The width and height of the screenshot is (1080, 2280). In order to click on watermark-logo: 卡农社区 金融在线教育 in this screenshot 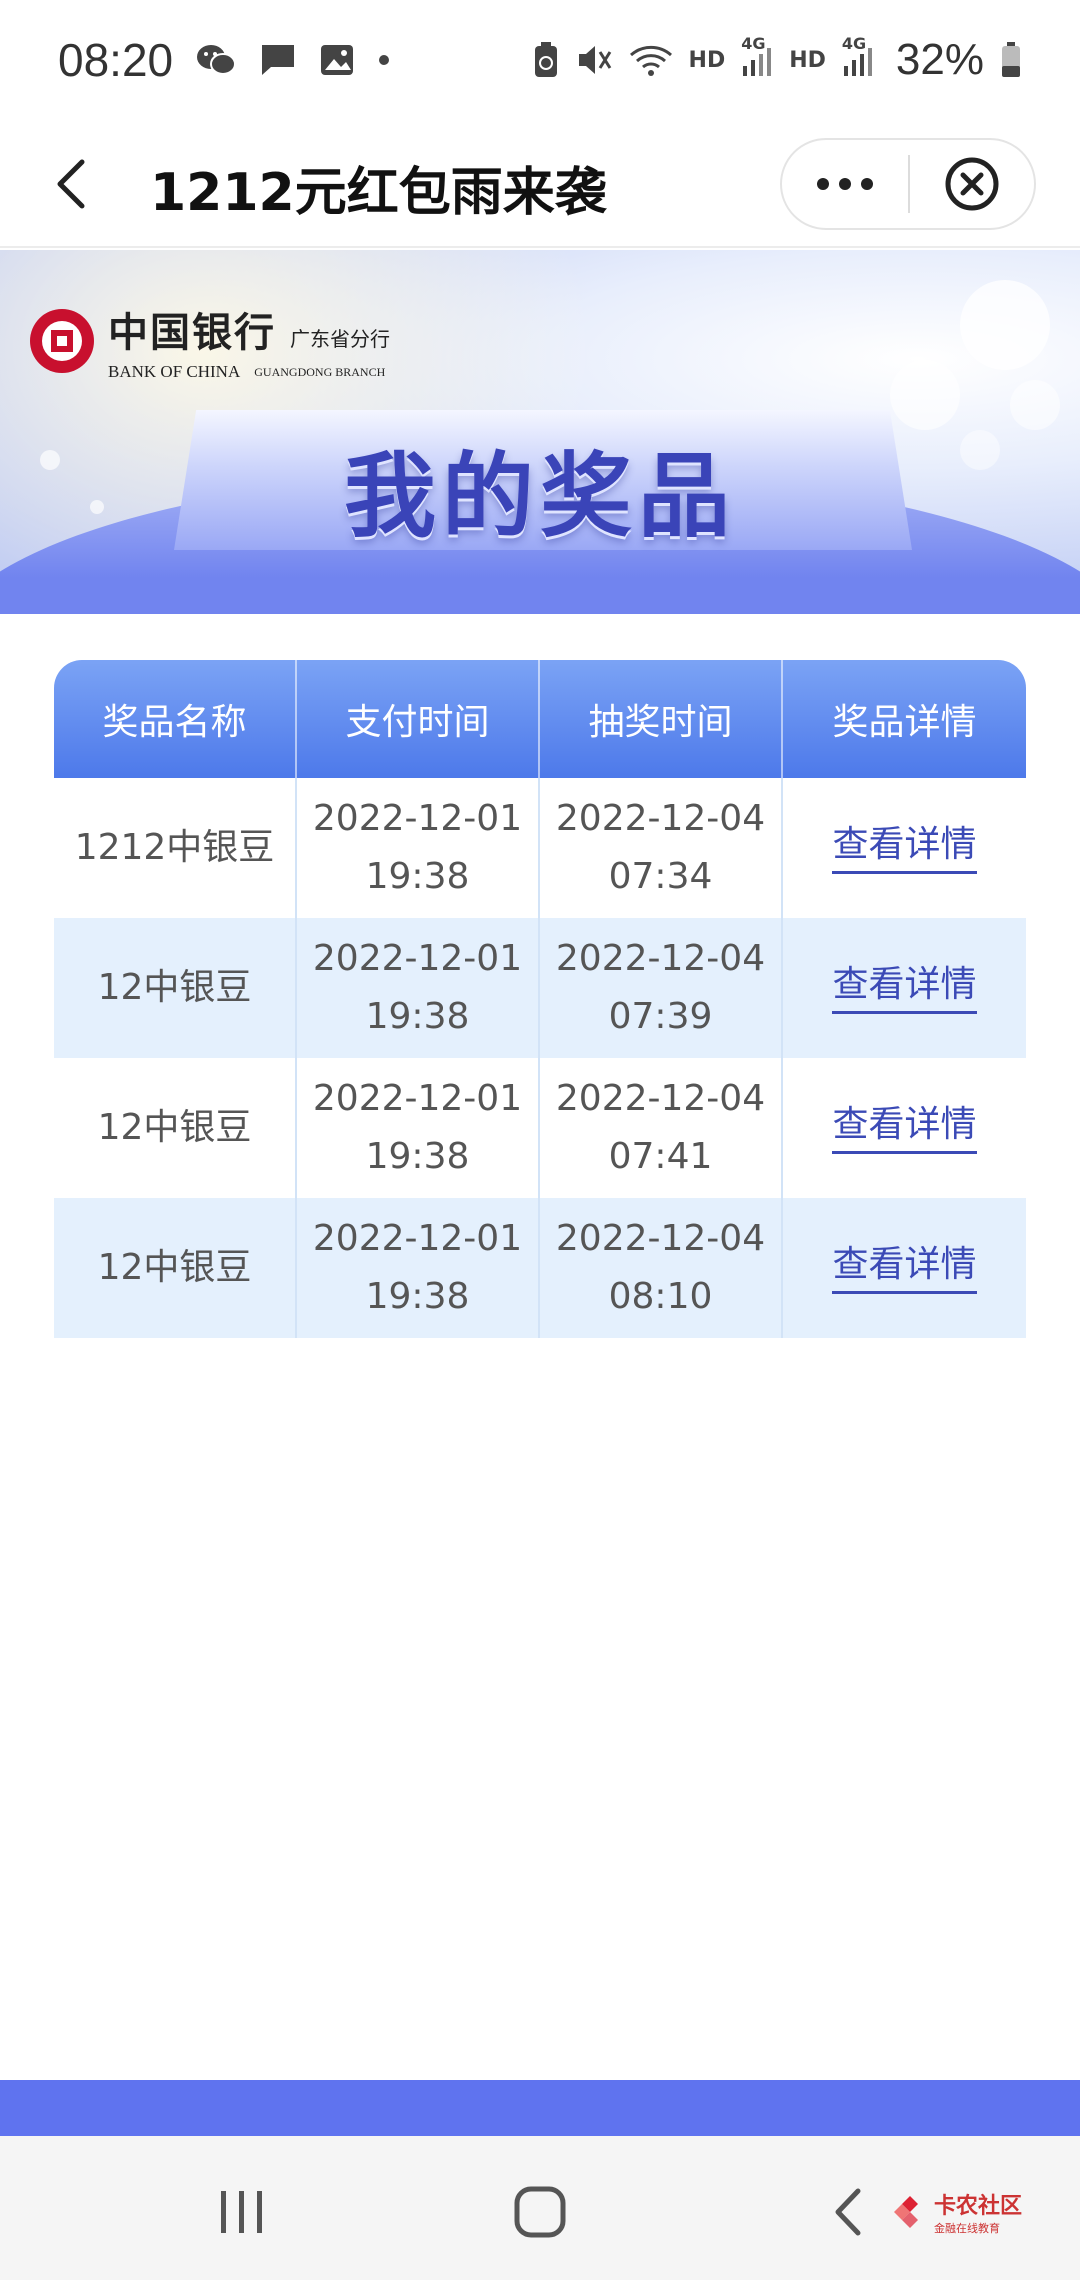, I will do `click(957, 2212)`.